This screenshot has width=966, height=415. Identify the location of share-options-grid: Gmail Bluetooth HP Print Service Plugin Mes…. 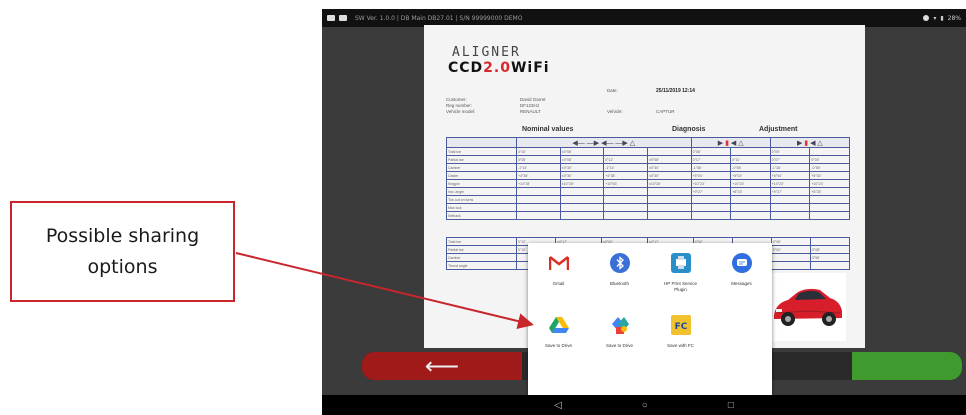
(650, 307).